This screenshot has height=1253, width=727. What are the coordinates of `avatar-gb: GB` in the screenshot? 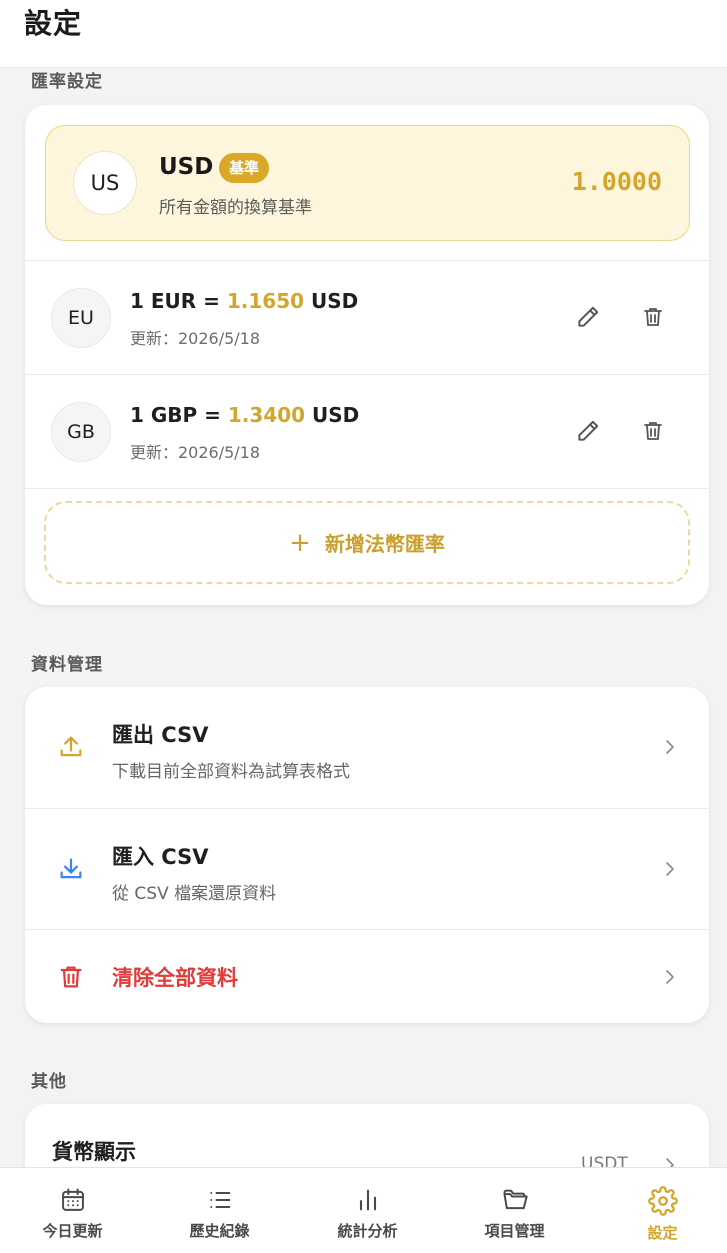 It's located at (81, 432).